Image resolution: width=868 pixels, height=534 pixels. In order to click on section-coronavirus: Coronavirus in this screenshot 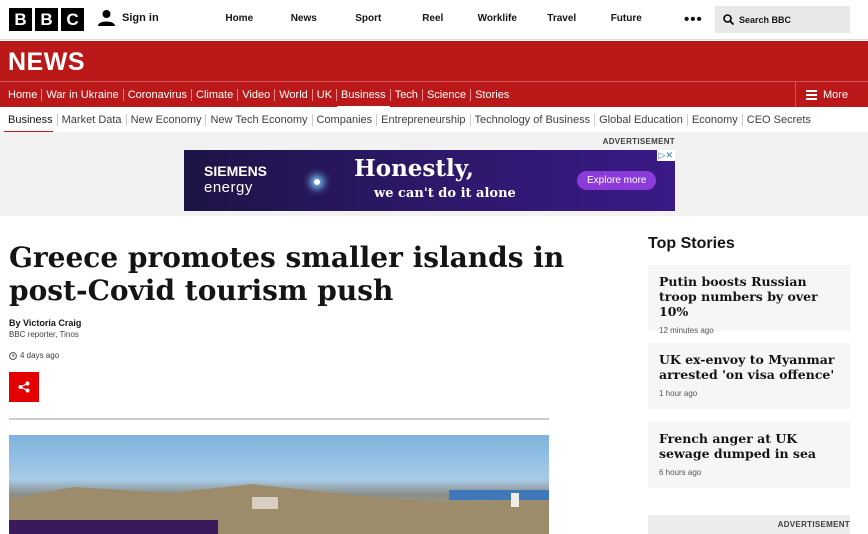, I will do `click(158, 94)`.